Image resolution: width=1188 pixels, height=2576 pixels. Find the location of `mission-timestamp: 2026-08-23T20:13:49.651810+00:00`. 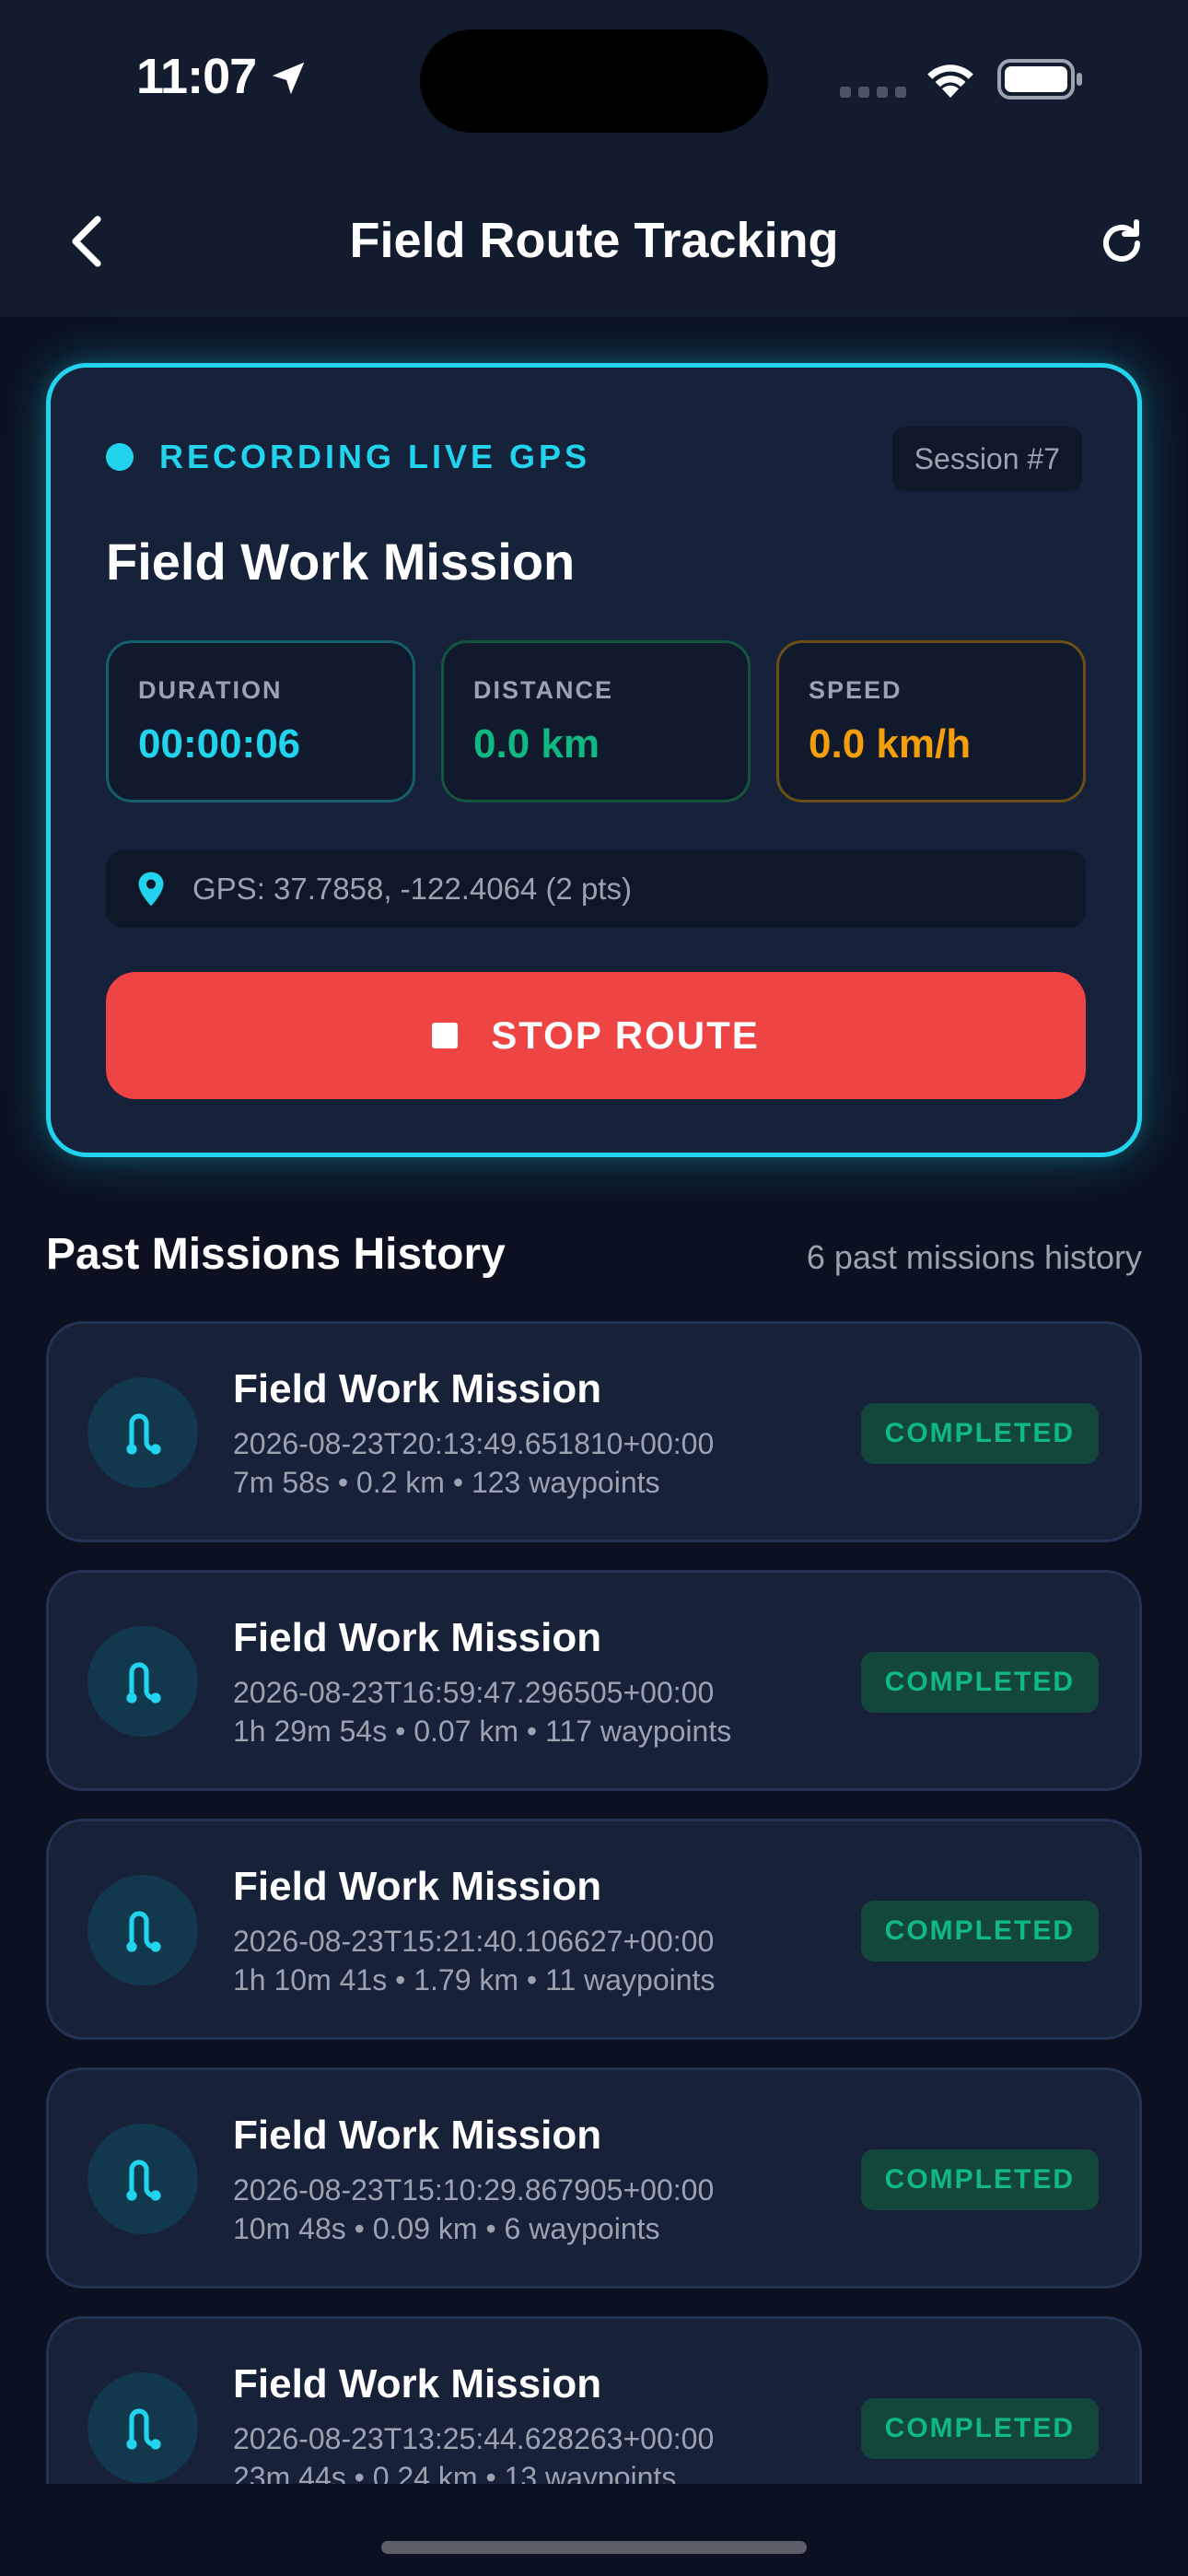

mission-timestamp: 2026-08-23T20:13:49.651810+00:00 is located at coordinates (474, 1443).